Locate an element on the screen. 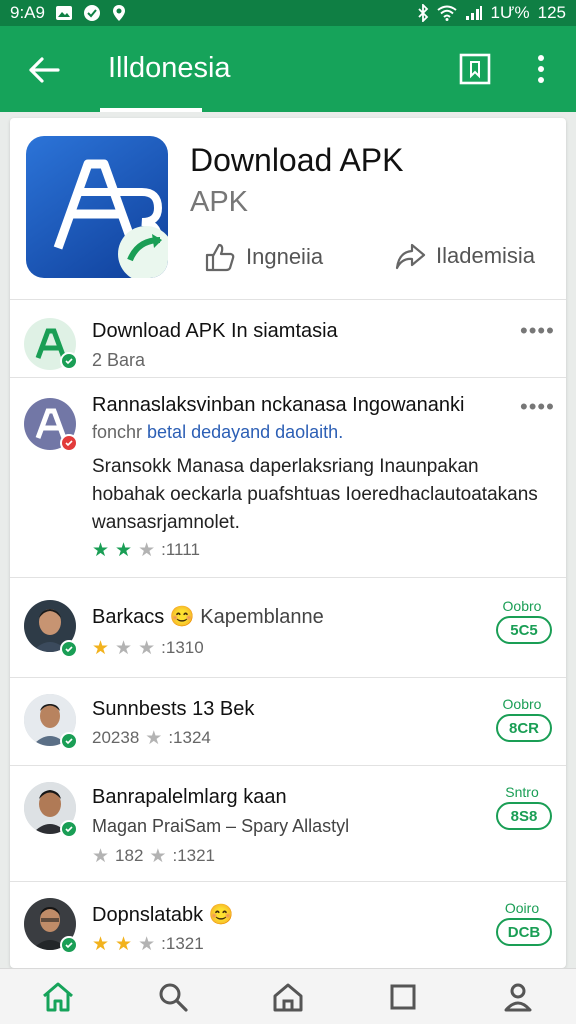 The height and width of the screenshot is (1024, 576). reviewer-detail: Magan PraiSam – Spary Allastyl is located at coordinates (221, 826).